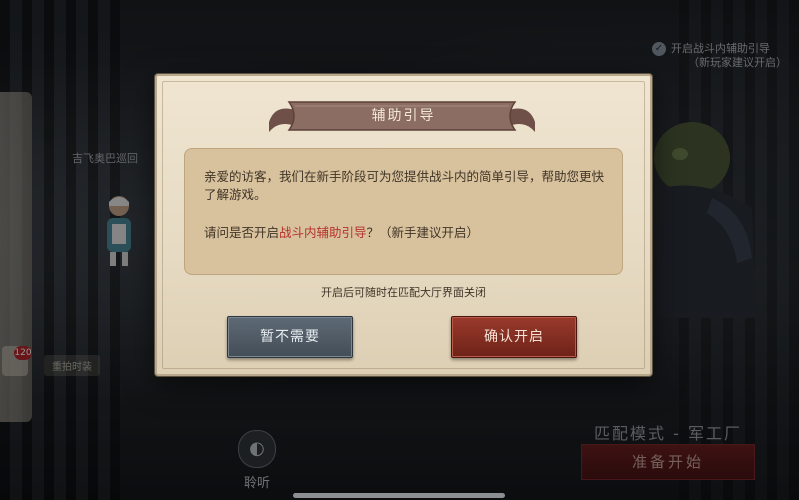 The image size is (799, 500). Describe the element at coordinates (403, 116) in the screenshot. I see `dialog-title: 辅助引导` at that location.